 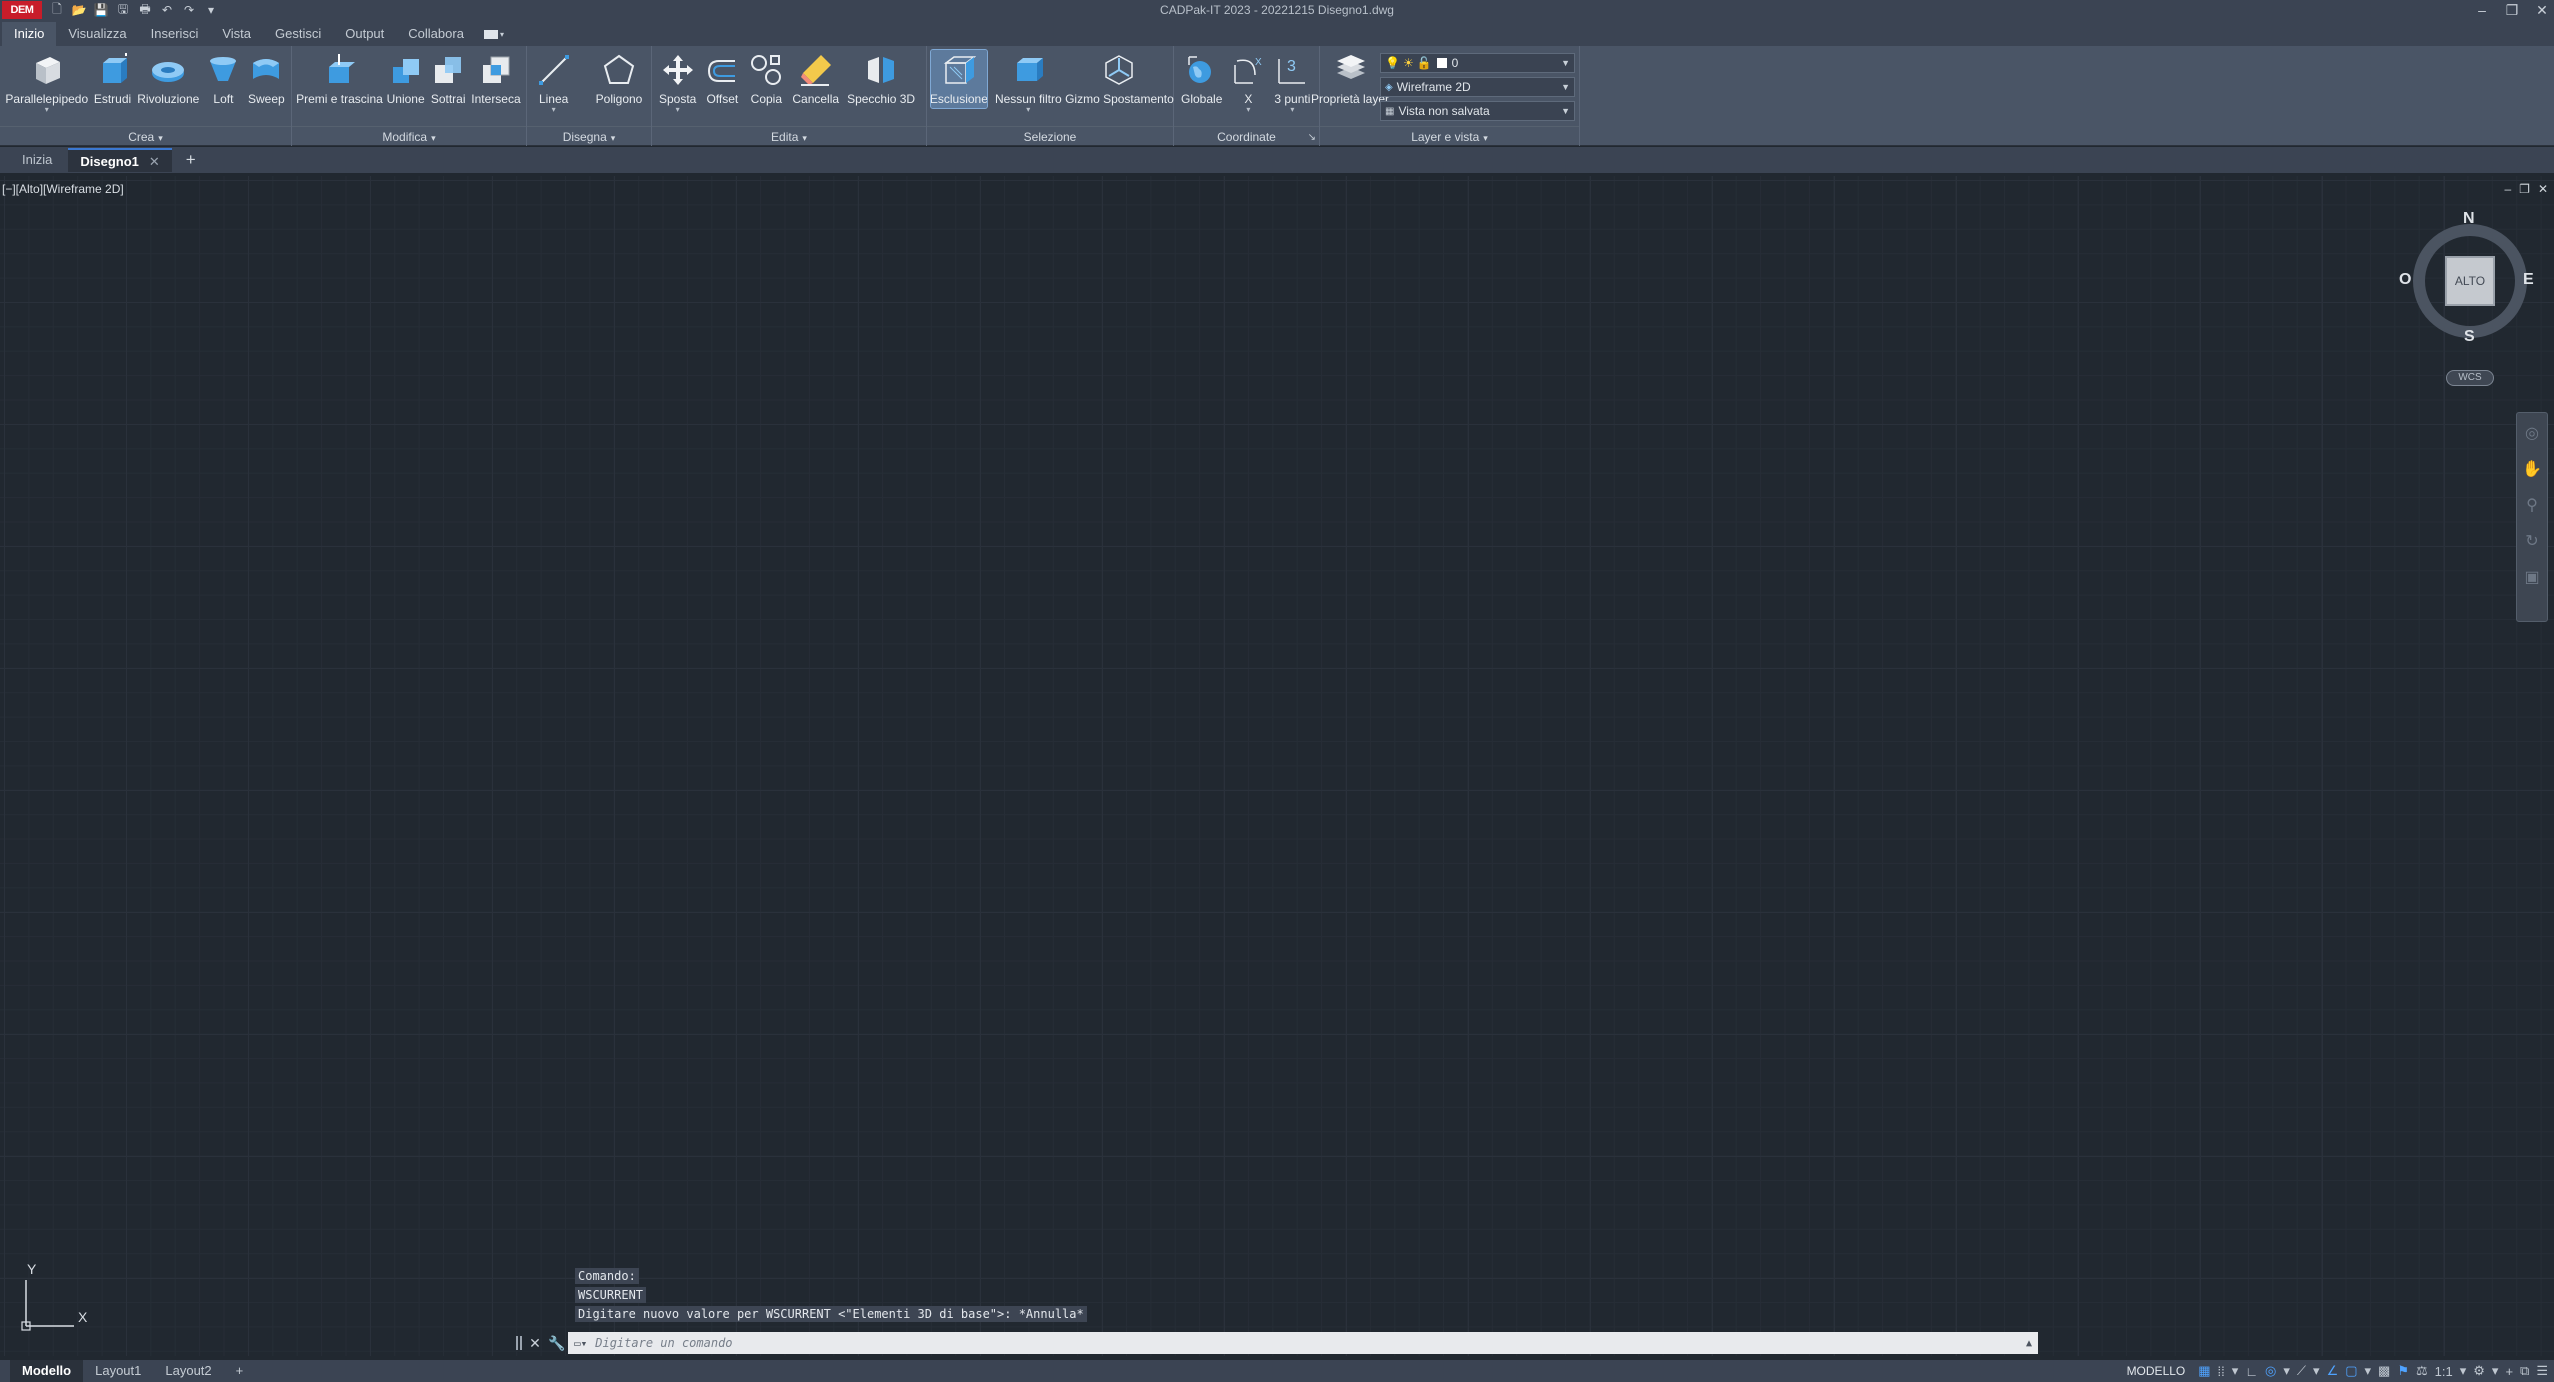 What do you see at coordinates (223, 79) in the screenshot?
I see `loft-button: Loft` at bounding box center [223, 79].